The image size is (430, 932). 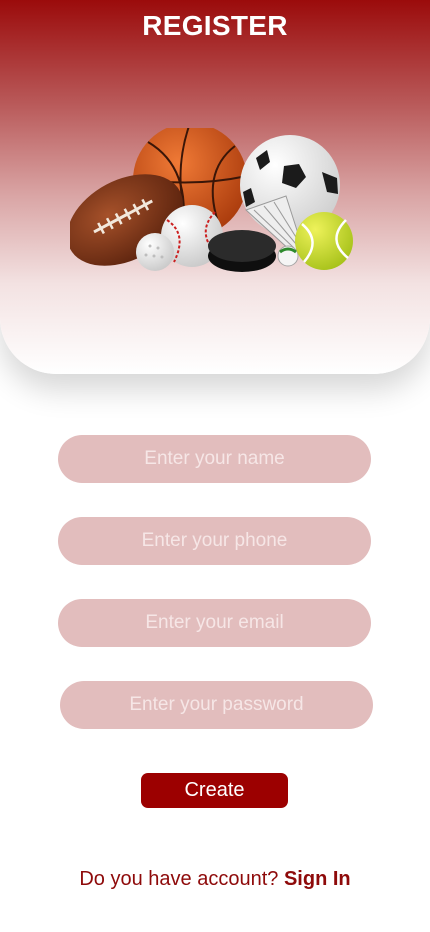 I want to click on sports-balls-illustration, so click(x=211, y=200).